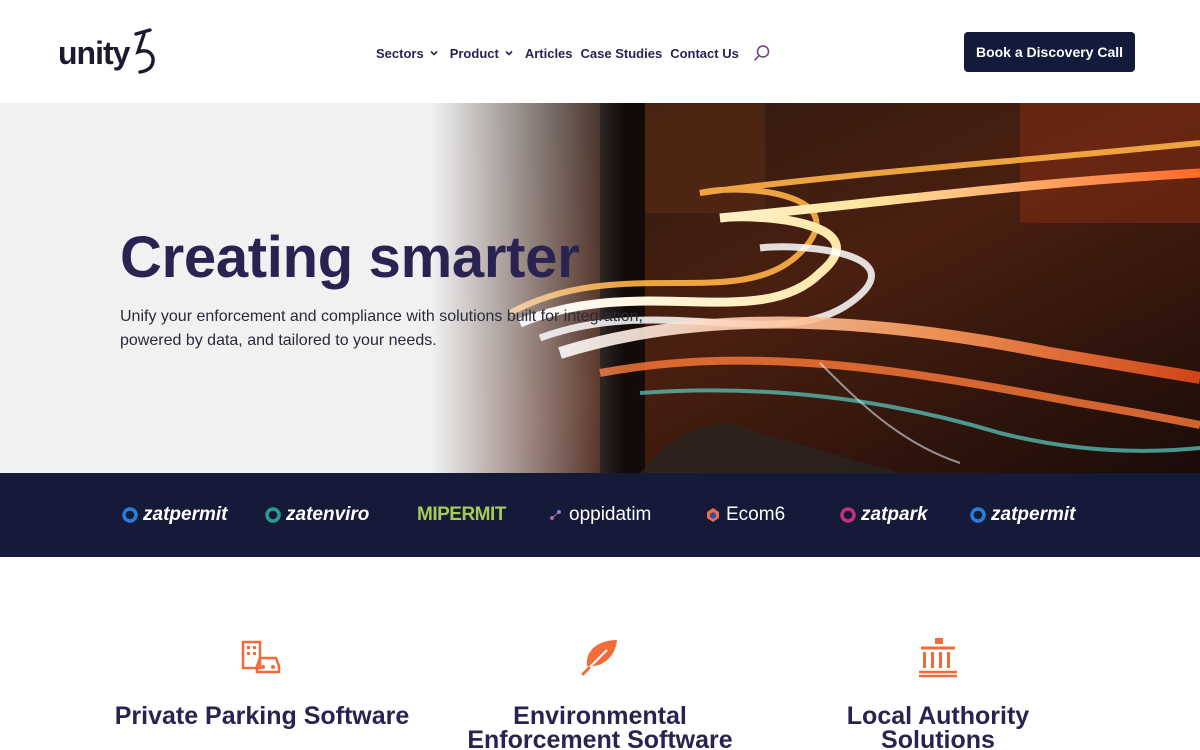 Image resolution: width=1200 pixels, height=750 pixels. What do you see at coordinates (262, 716) in the screenshot?
I see `sector-title: Private Parking Software` at bounding box center [262, 716].